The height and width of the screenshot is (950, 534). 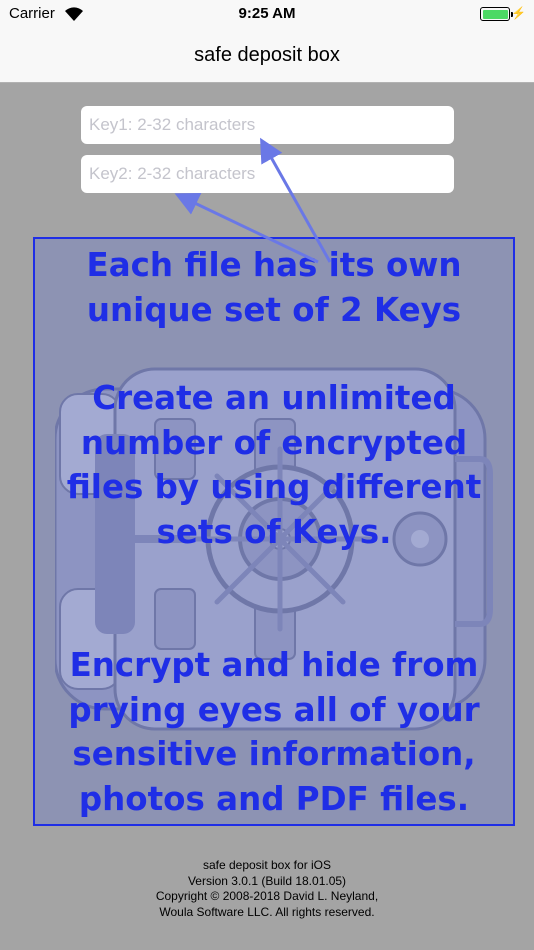 I want to click on status-bar: Carrier 9:25 AM ⚡, so click(x=267, y=15).